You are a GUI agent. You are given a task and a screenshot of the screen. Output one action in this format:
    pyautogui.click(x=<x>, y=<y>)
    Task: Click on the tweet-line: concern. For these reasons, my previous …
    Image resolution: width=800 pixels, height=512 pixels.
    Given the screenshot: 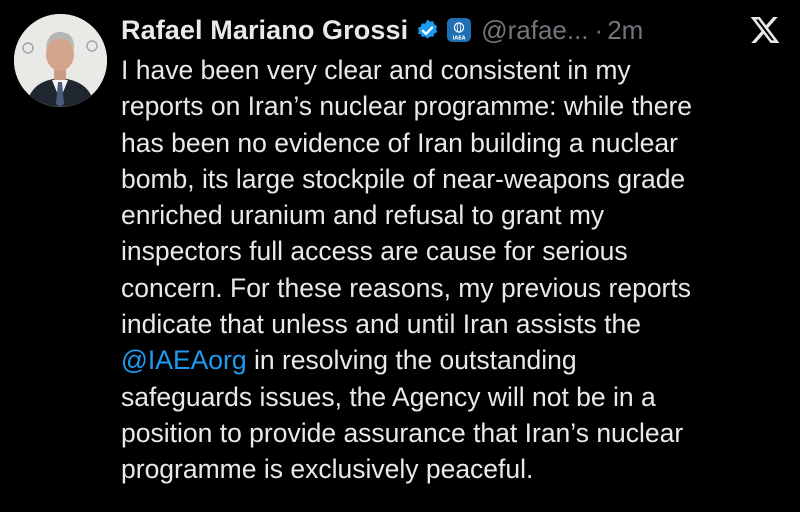 What is the action you would take?
    pyautogui.click(x=406, y=287)
    